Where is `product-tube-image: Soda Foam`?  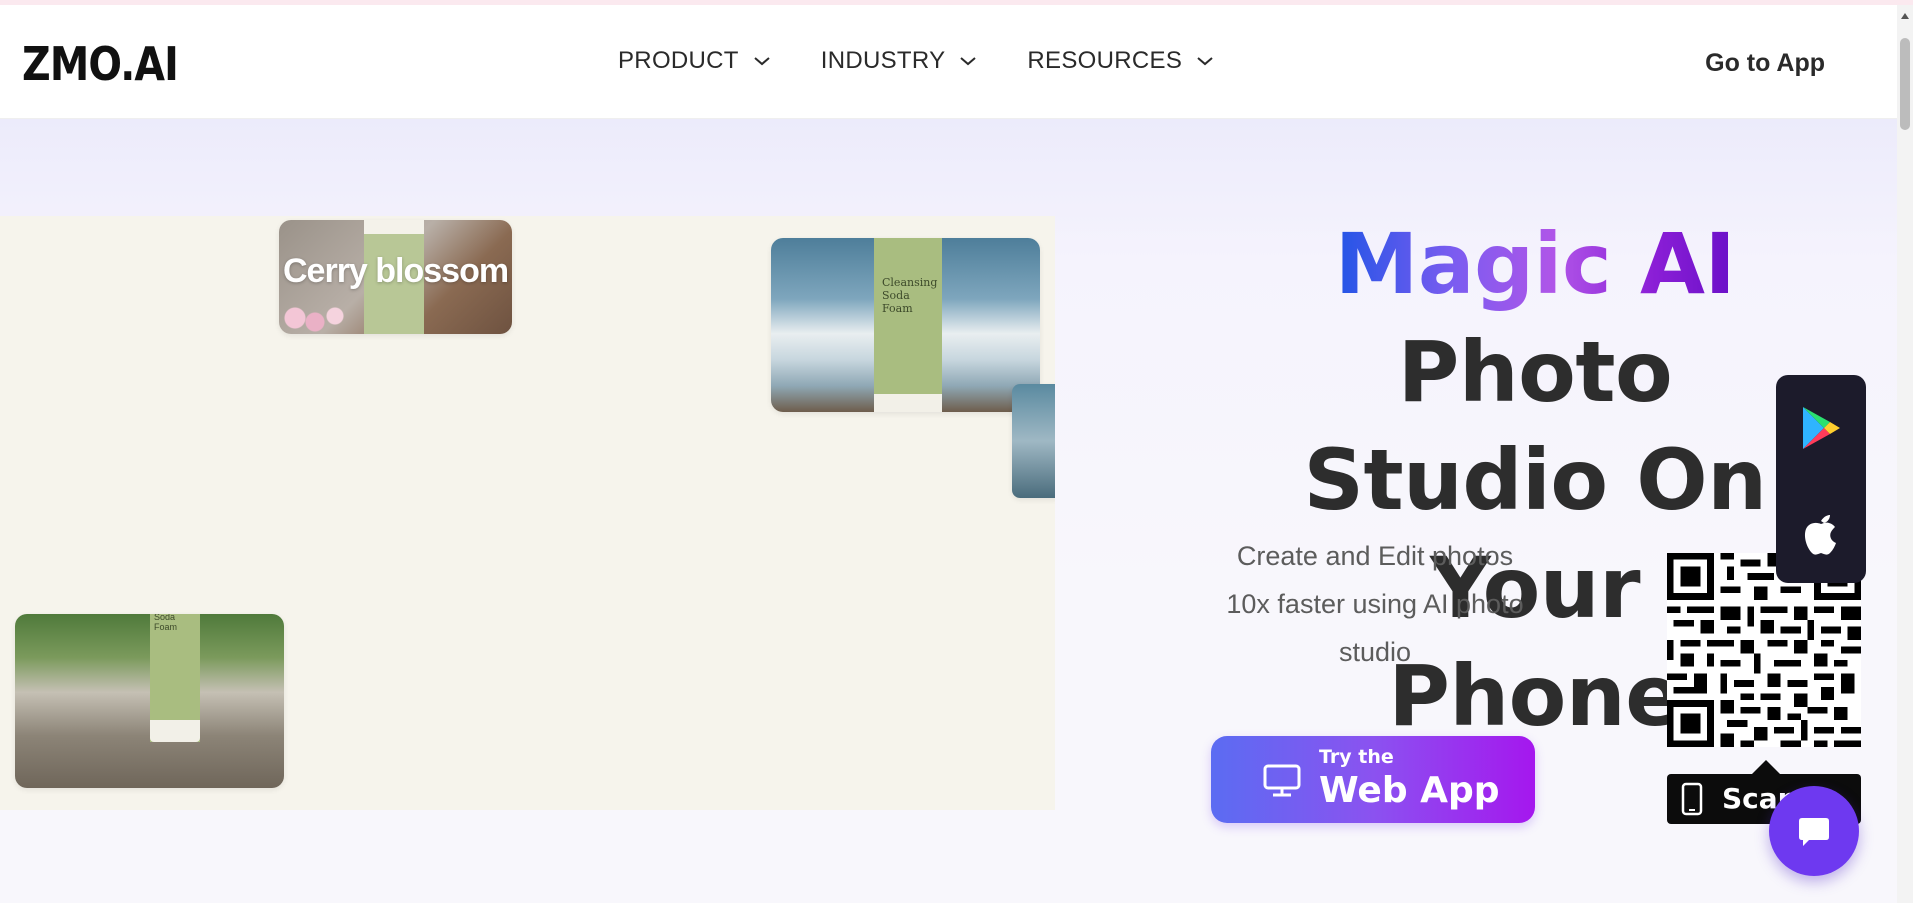 product-tube-image: Soda Foam is located at coordinates (175, 678).